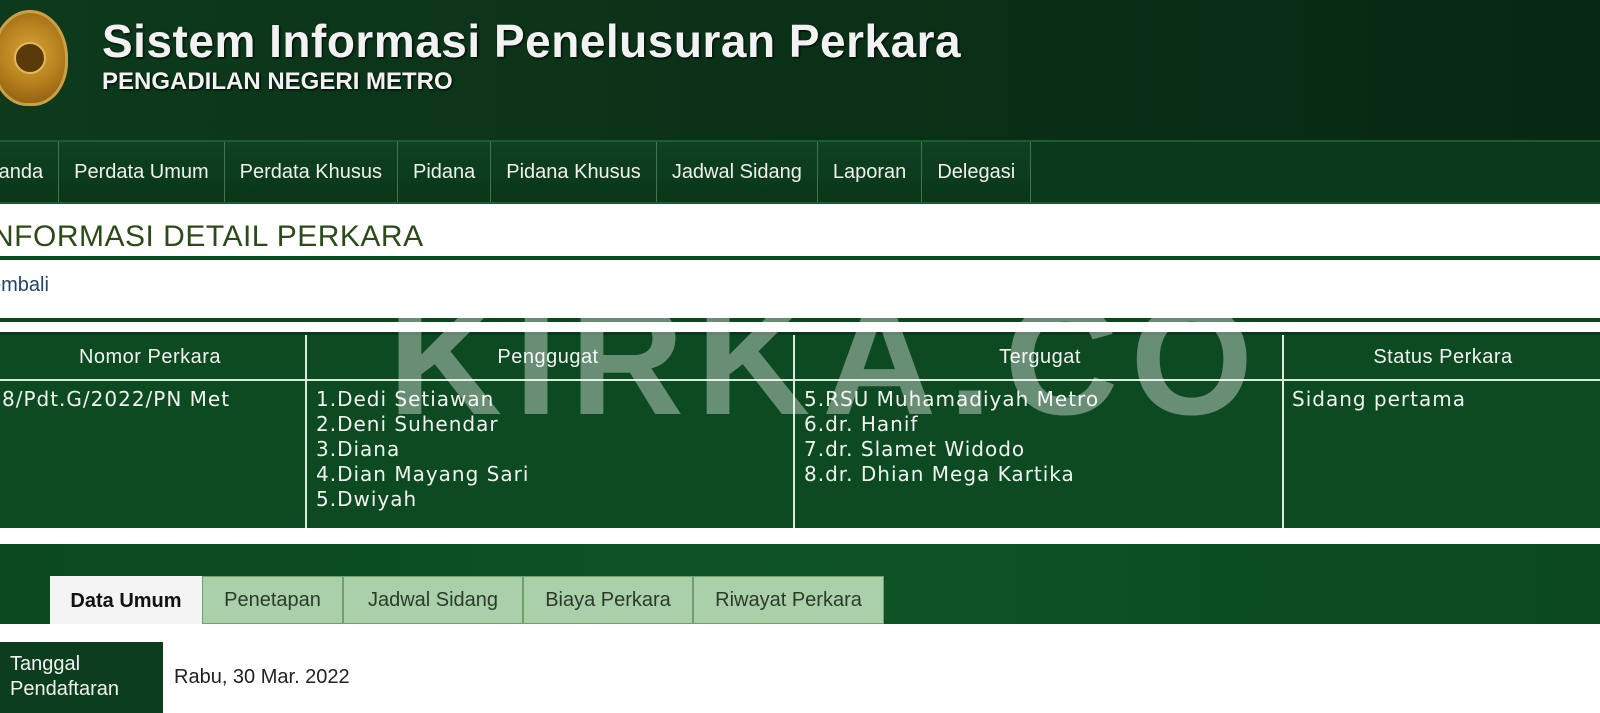 The width and height of the screenshot is (1600, 713). I want to click on court-logo-emblem, so click(30, 58).